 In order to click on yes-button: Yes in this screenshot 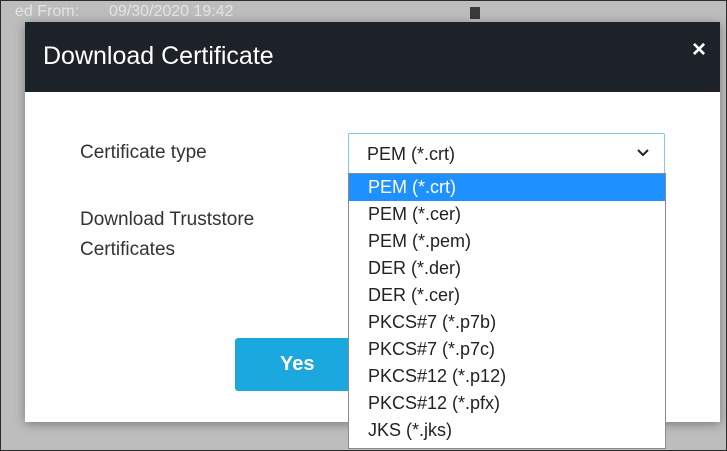, I will do `click(297, 364)`.